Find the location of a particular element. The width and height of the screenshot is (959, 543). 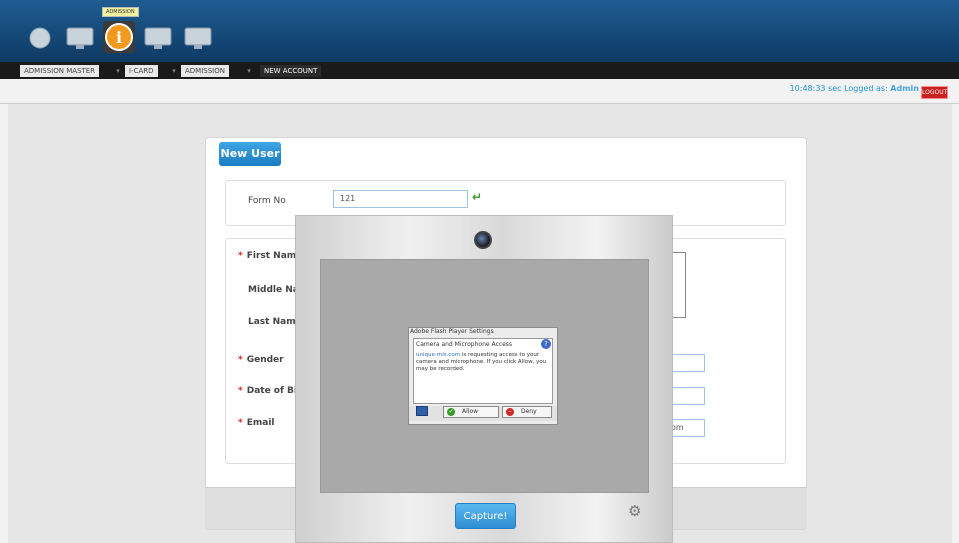

tab-admission-master: ADMISSION MASTER is located at coordinates (60, 71).